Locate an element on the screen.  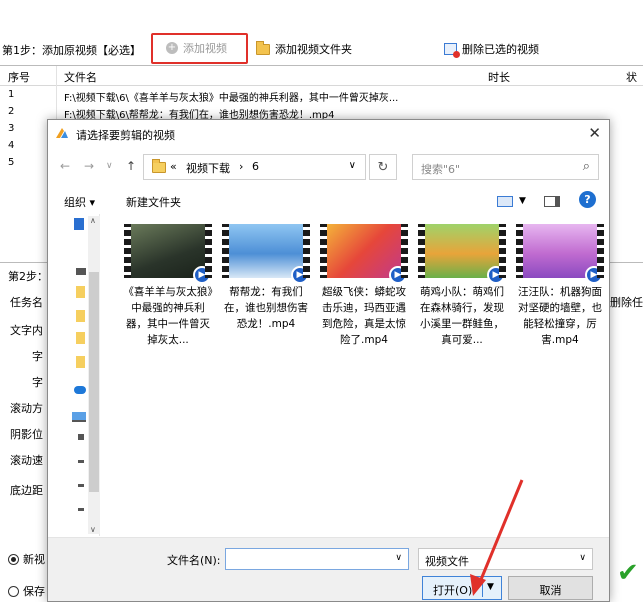
search-input: 搜索"6" ⌕ is located at coordinates (505, 167).